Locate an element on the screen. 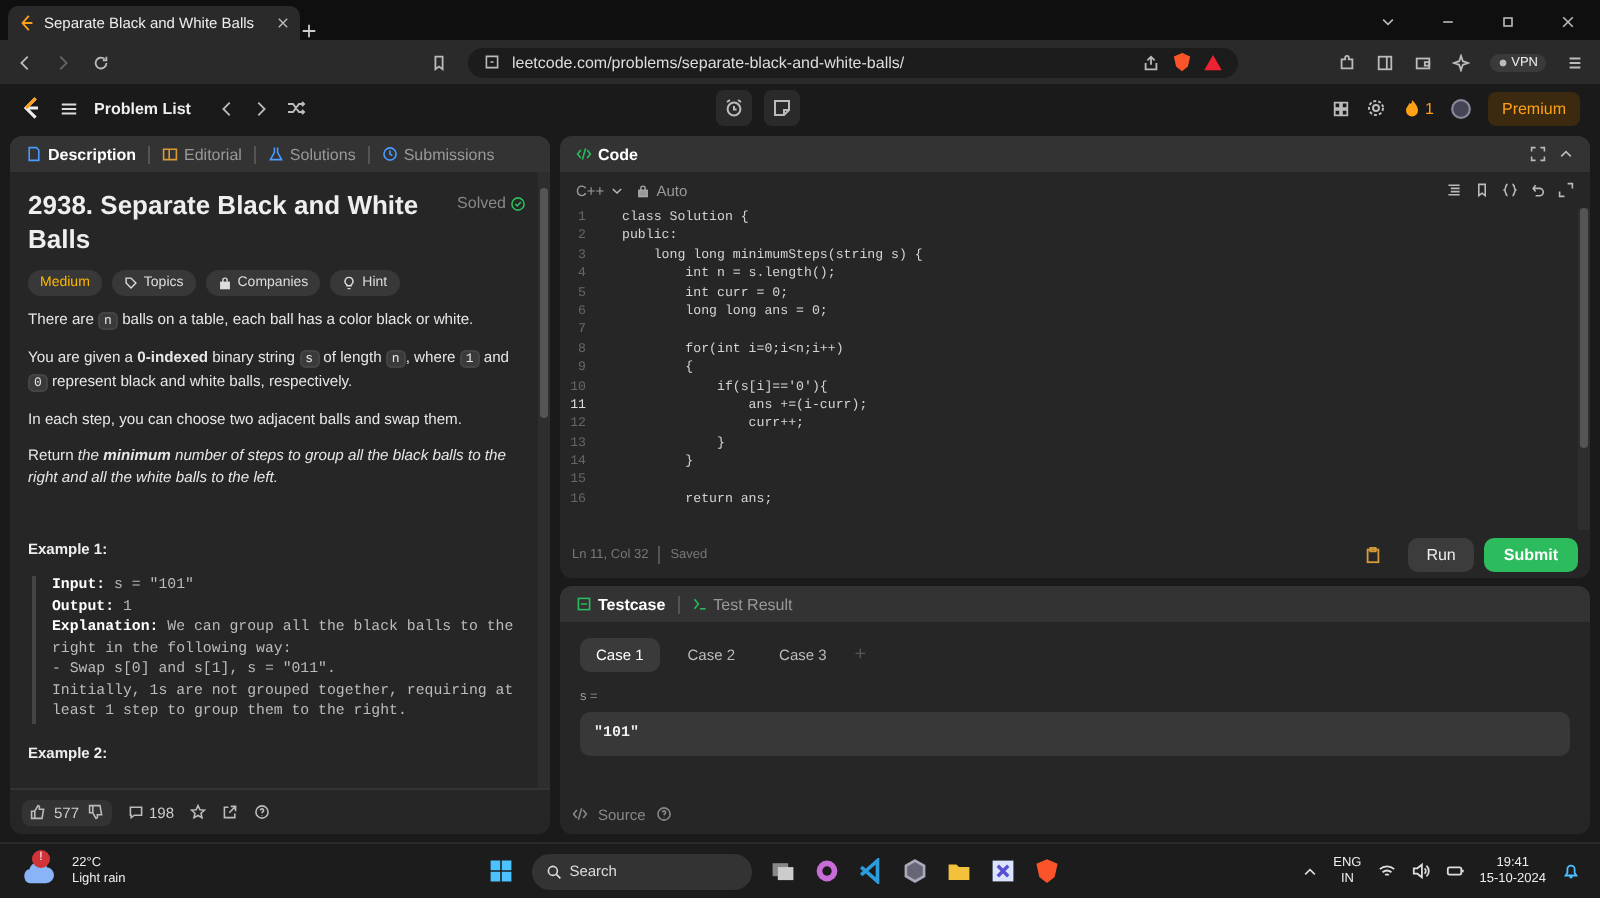 This screenshot has width=1600, height=898. braces-icon is located at coordinates (1510, 190).